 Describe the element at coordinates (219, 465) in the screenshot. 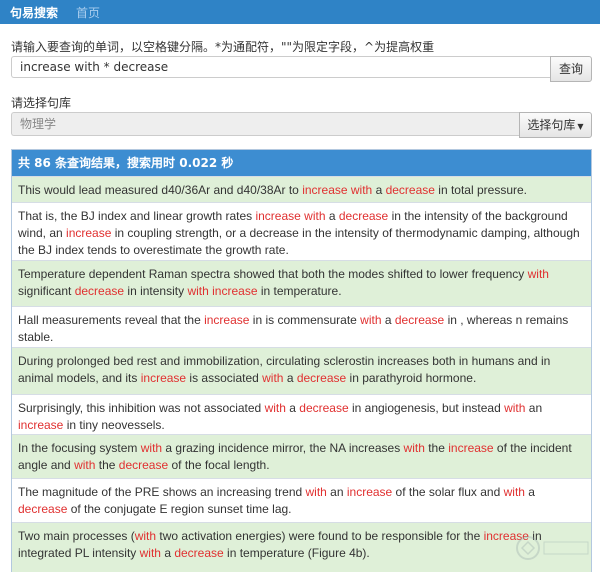

I see `result-text: of the focal length.` at that location.